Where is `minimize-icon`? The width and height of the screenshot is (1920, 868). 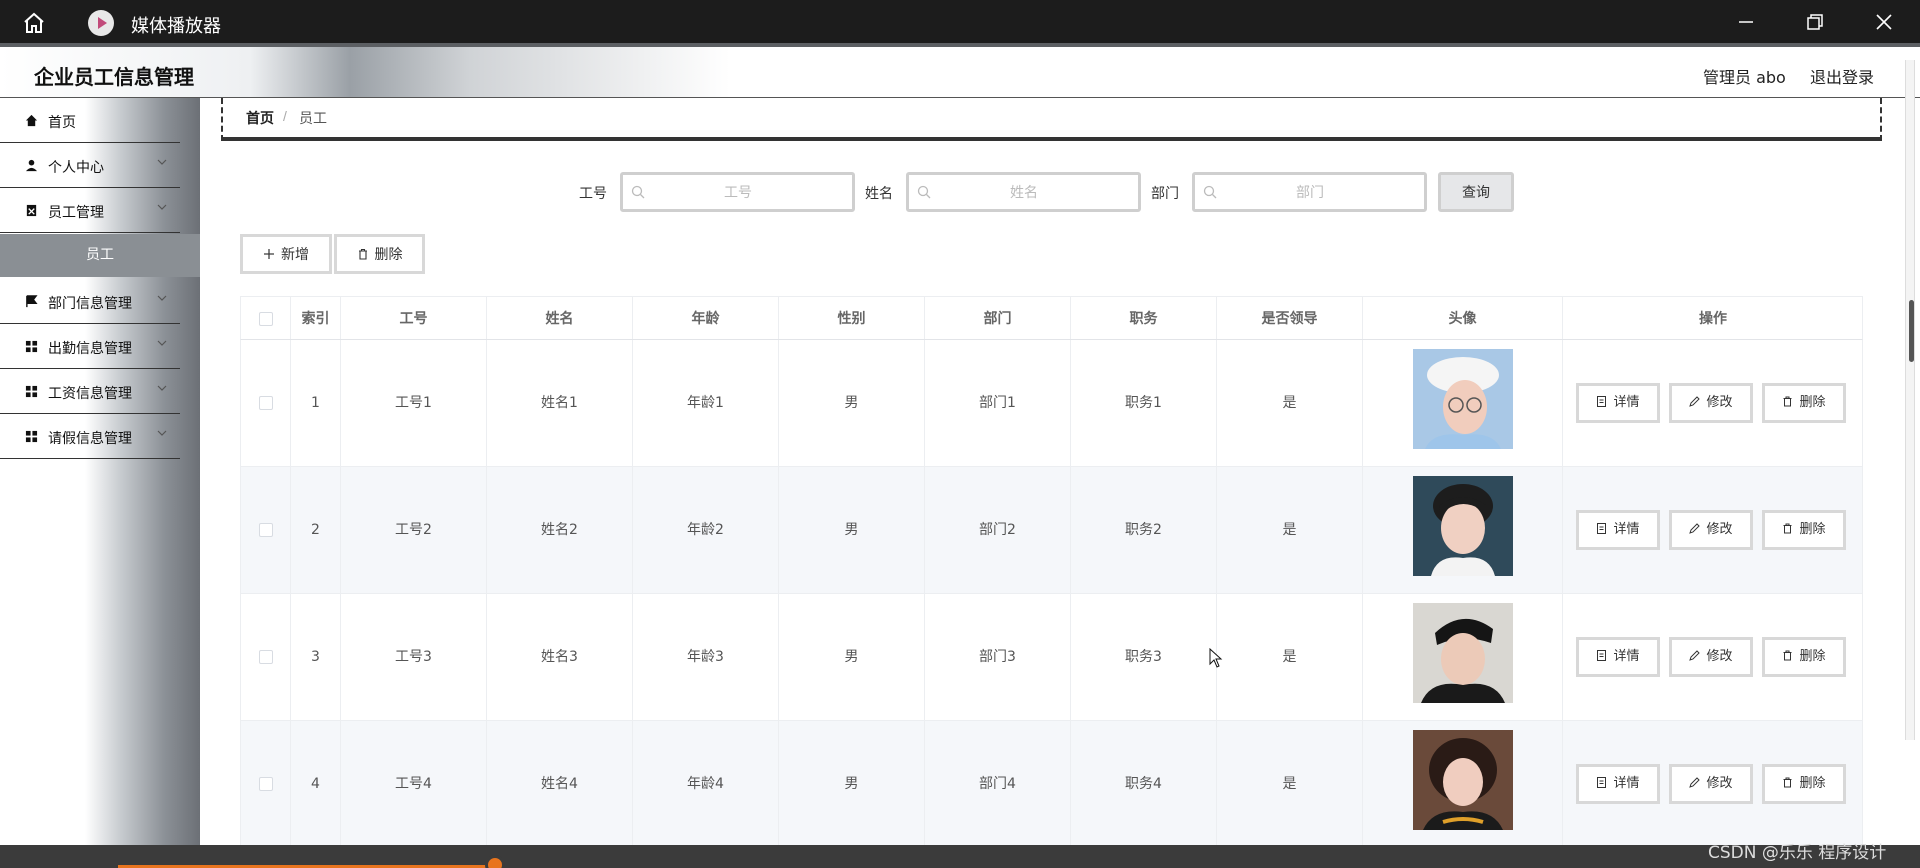 minimize-icon is located at coordinates (1746, 22).